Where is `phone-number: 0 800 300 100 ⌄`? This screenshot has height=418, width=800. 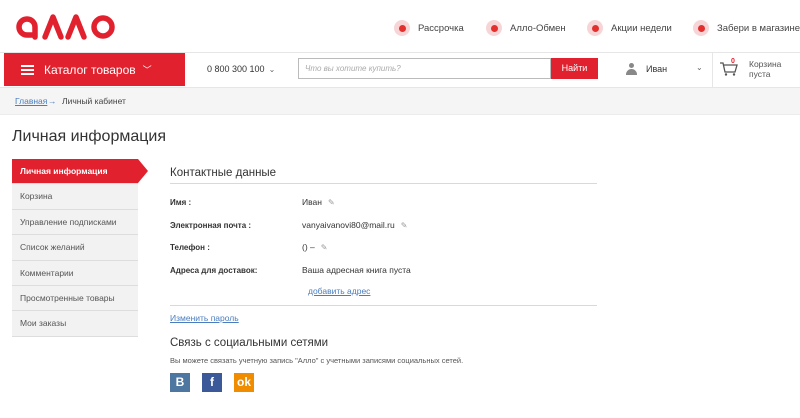
phone-number: 0 800 300 100 ⌄ is located at coordinates (241, 69).